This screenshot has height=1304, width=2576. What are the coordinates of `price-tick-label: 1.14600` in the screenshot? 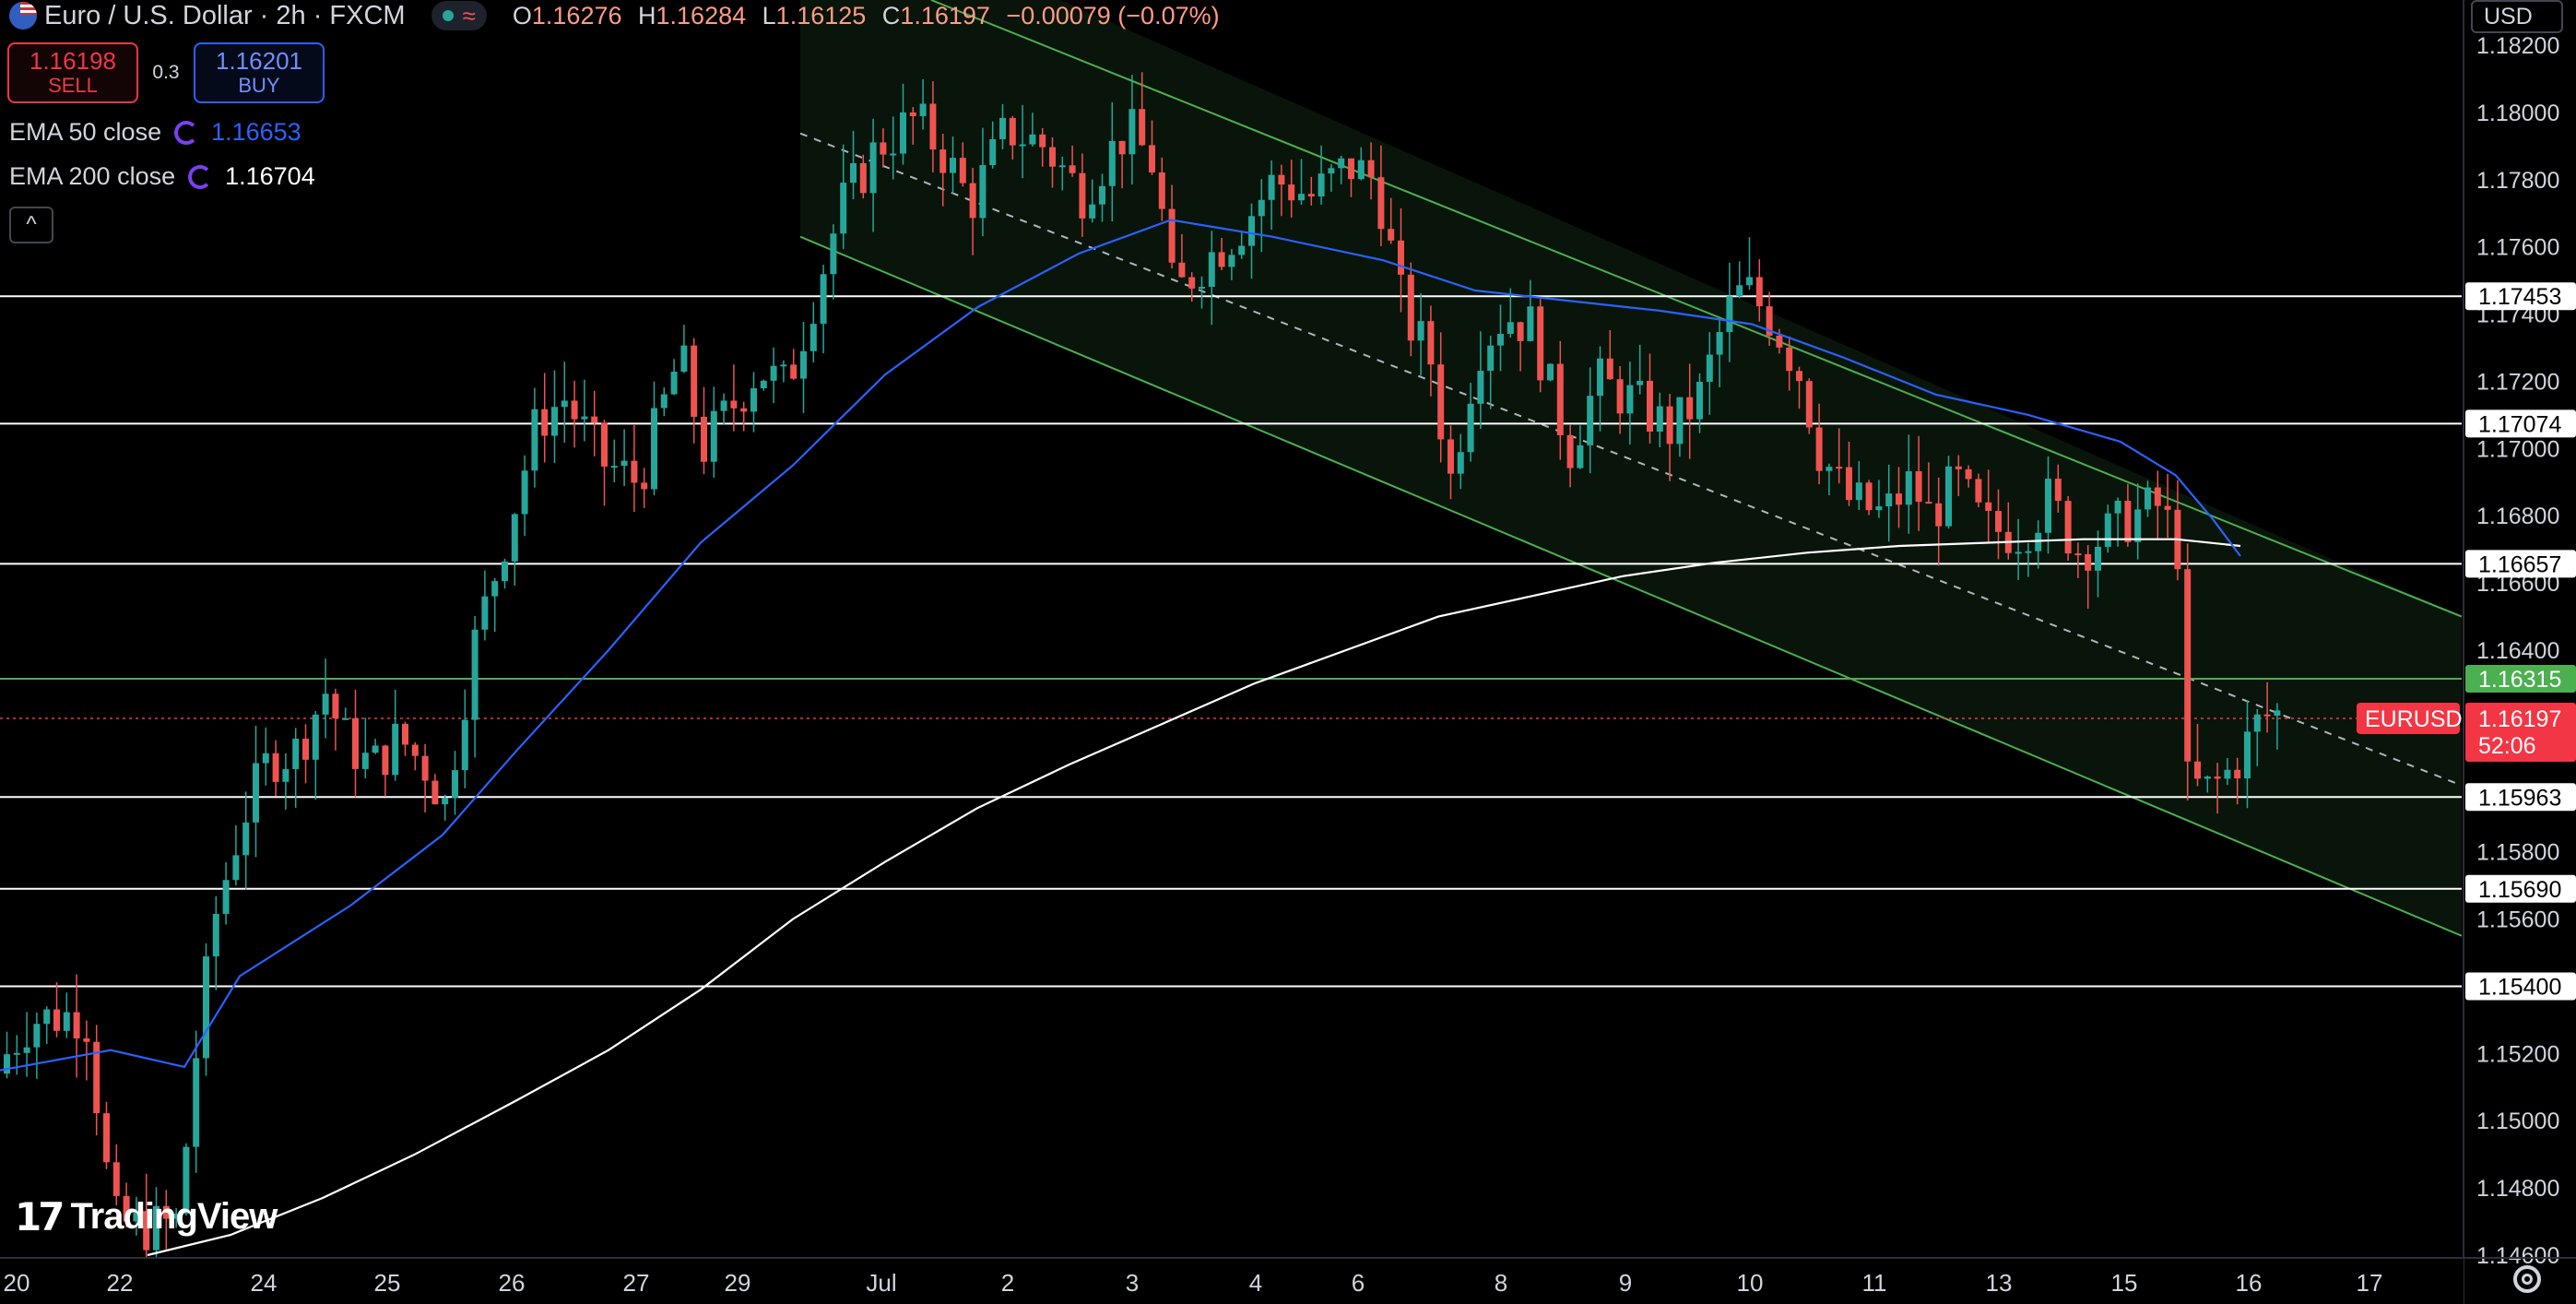 It's located at (2517, 1256).